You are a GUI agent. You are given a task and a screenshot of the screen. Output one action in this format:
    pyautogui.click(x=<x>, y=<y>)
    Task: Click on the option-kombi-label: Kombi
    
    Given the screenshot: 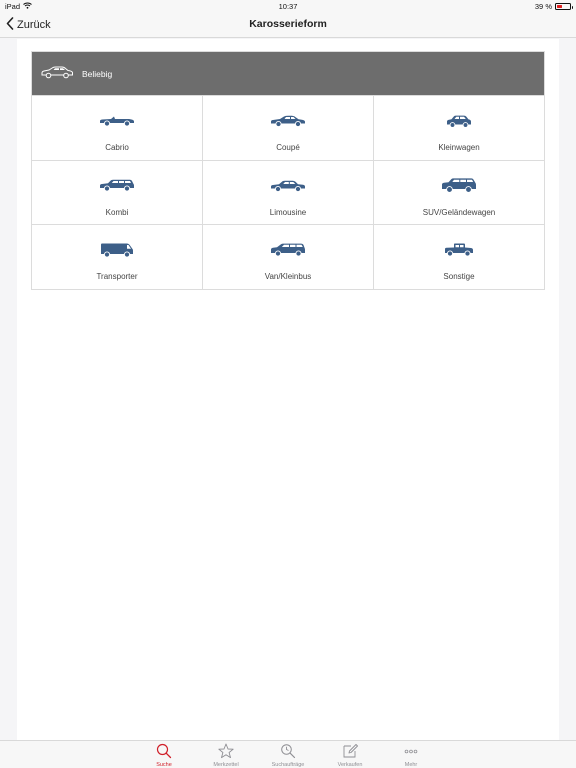 What is the action you would take?
    pyautogui.click(x=117, y=212)
    